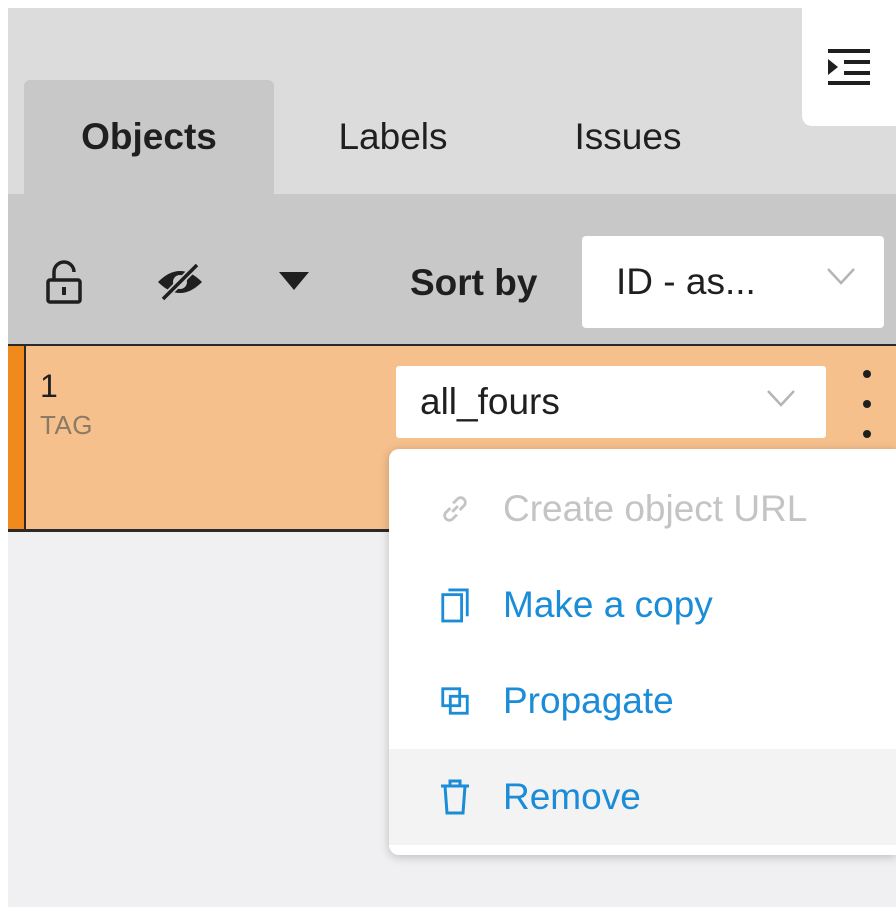  Describe the element at coordinates (49, 386) in the screenshot. I see `object-id: 1` at that location.